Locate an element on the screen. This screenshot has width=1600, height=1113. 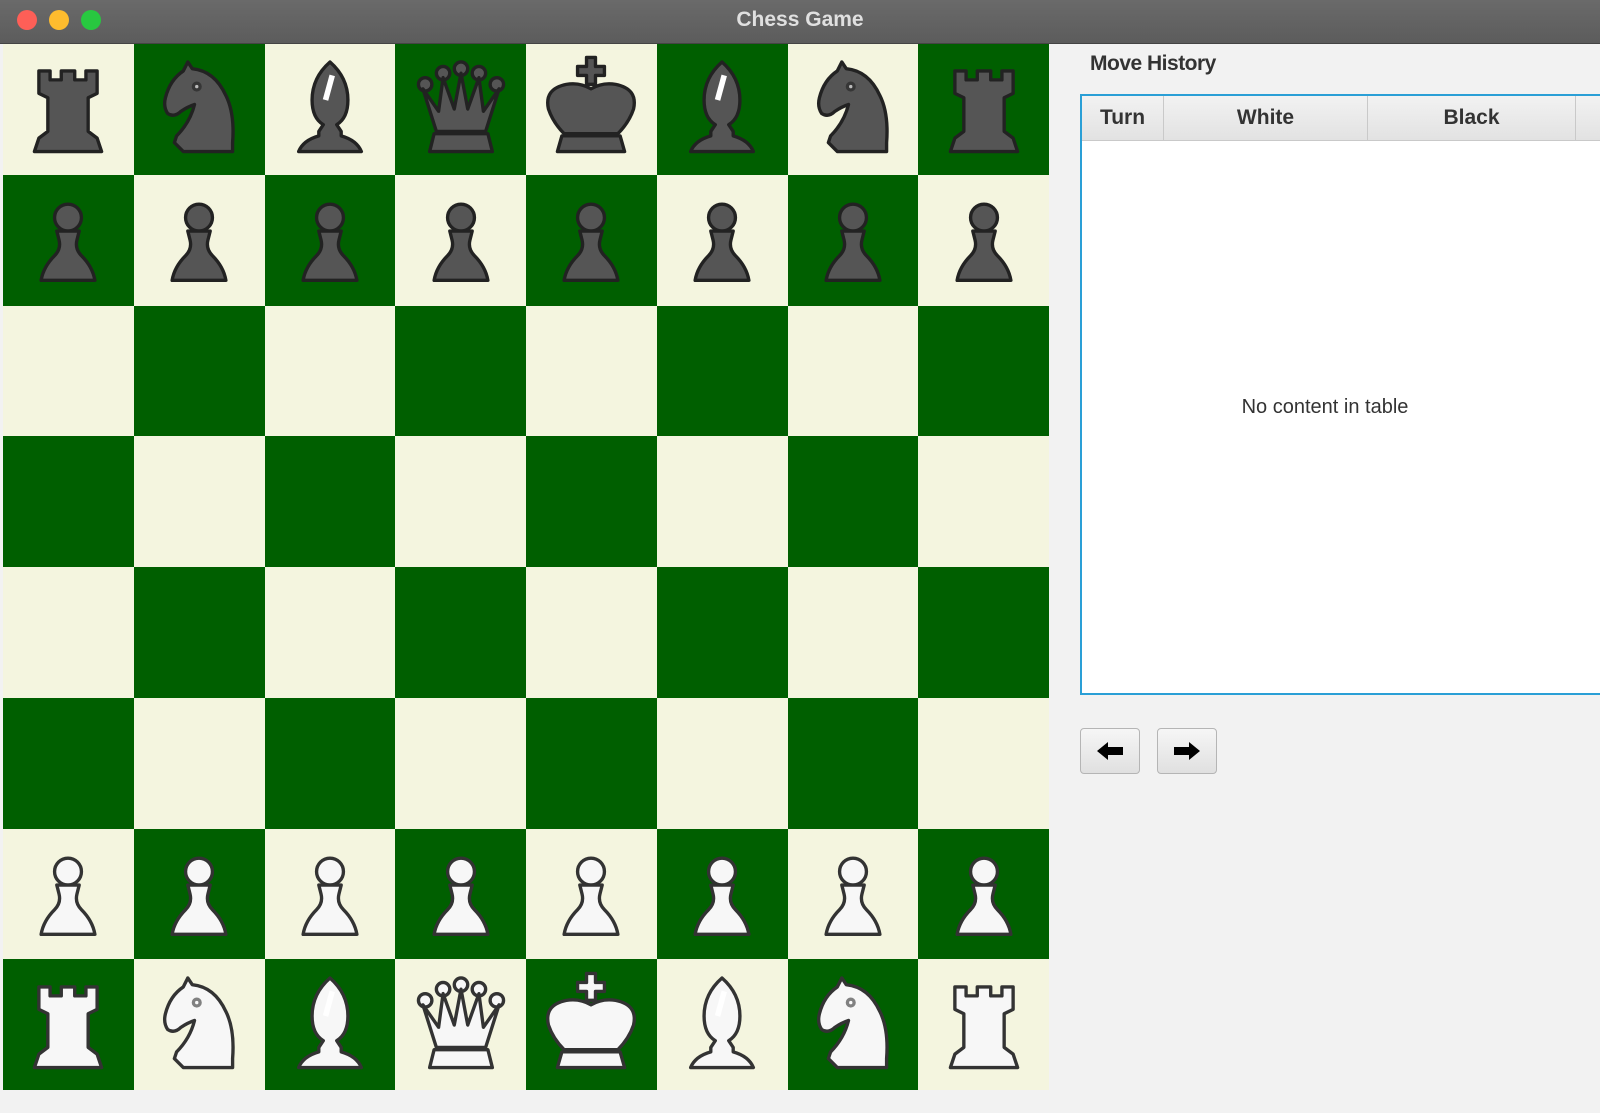
square-c5 is located at coordinates (330, 501).